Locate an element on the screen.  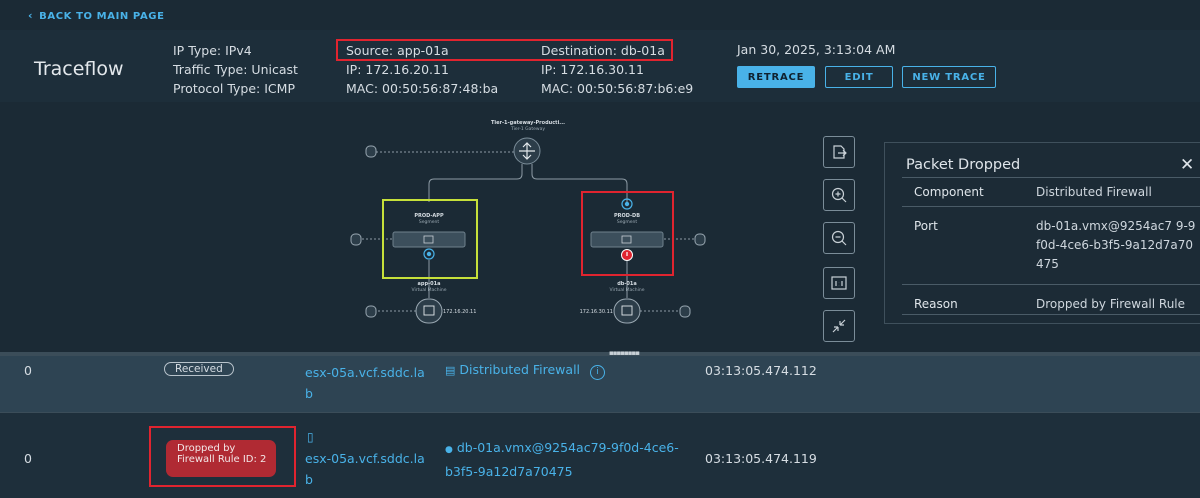
panel-key: Reason is located at coordinates (936, 304).